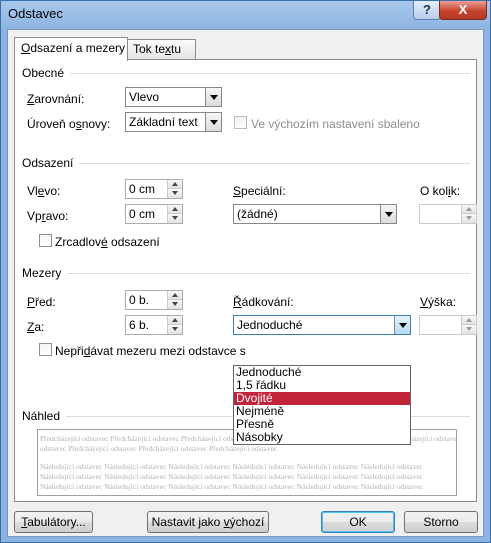  Describe the element at coordinates (142, 189) in the screenshot. I see `vlevo-value: 0 cm` at that location.